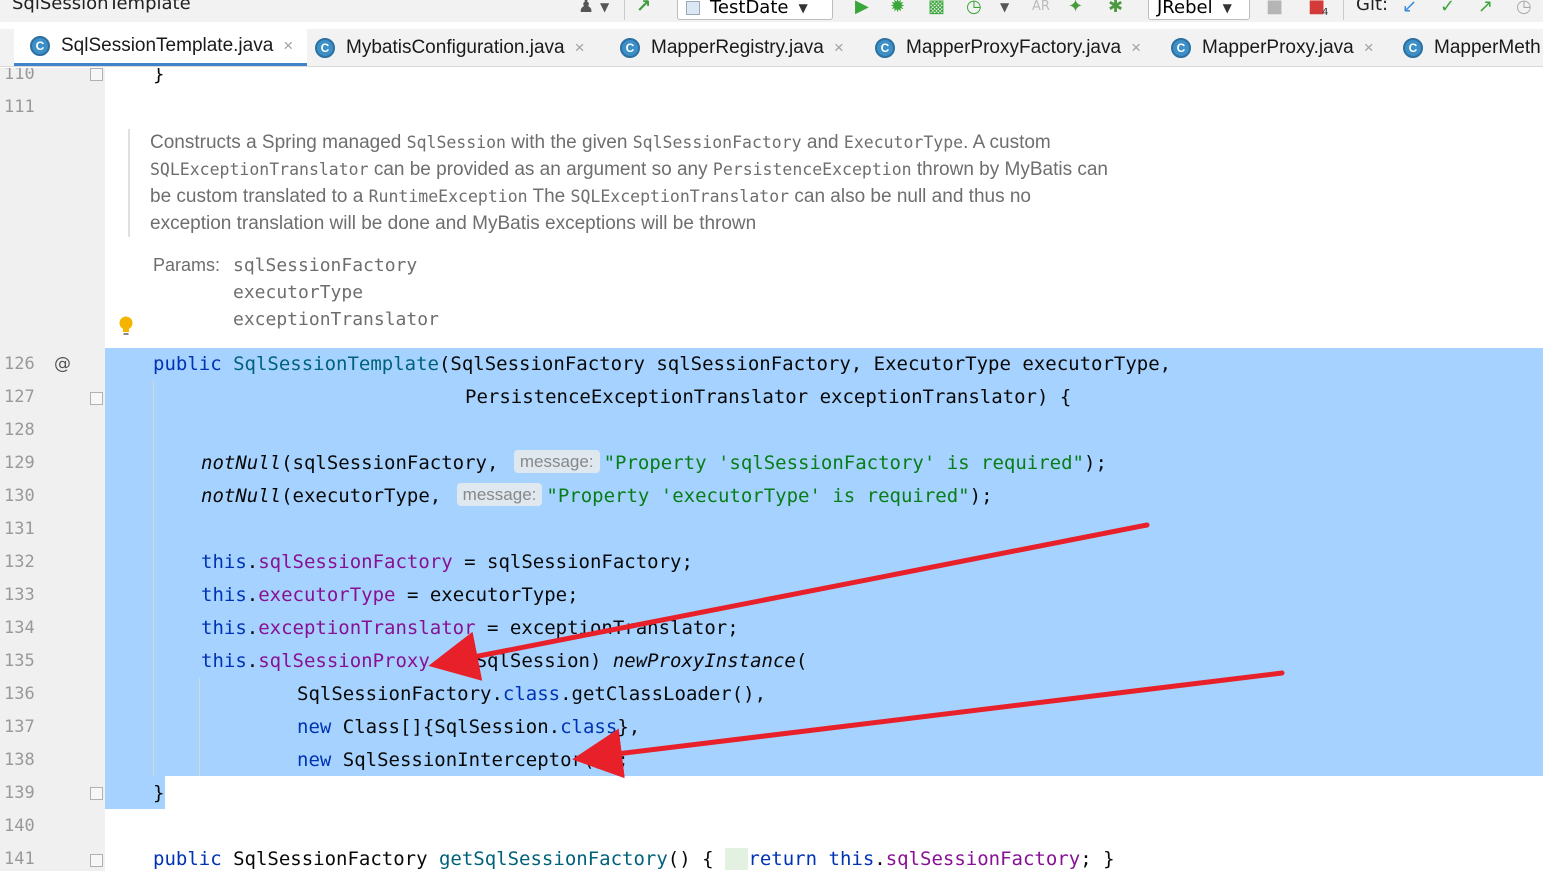  What do you see at coordinates (159, 793) in the screenshot?
I see `brace: }` at bounding box center [159, 793].